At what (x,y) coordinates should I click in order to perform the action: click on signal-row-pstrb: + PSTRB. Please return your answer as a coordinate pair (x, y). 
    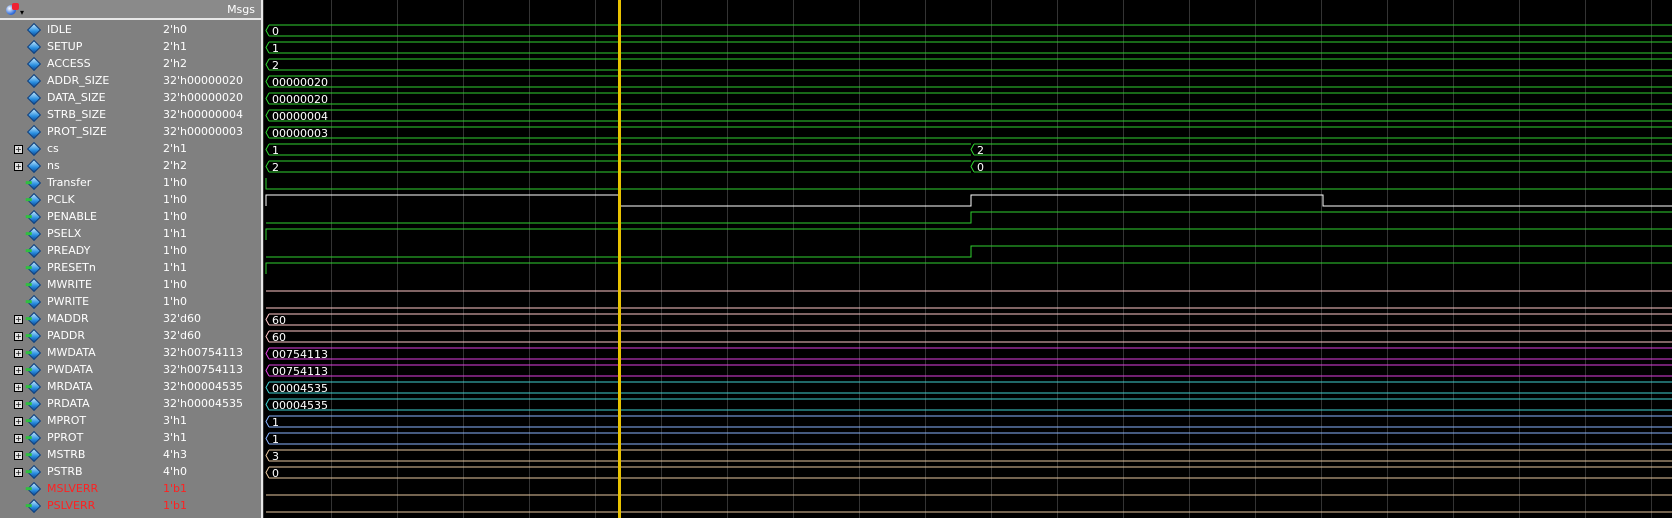
    Looking at the image, I should click on (79, 472).